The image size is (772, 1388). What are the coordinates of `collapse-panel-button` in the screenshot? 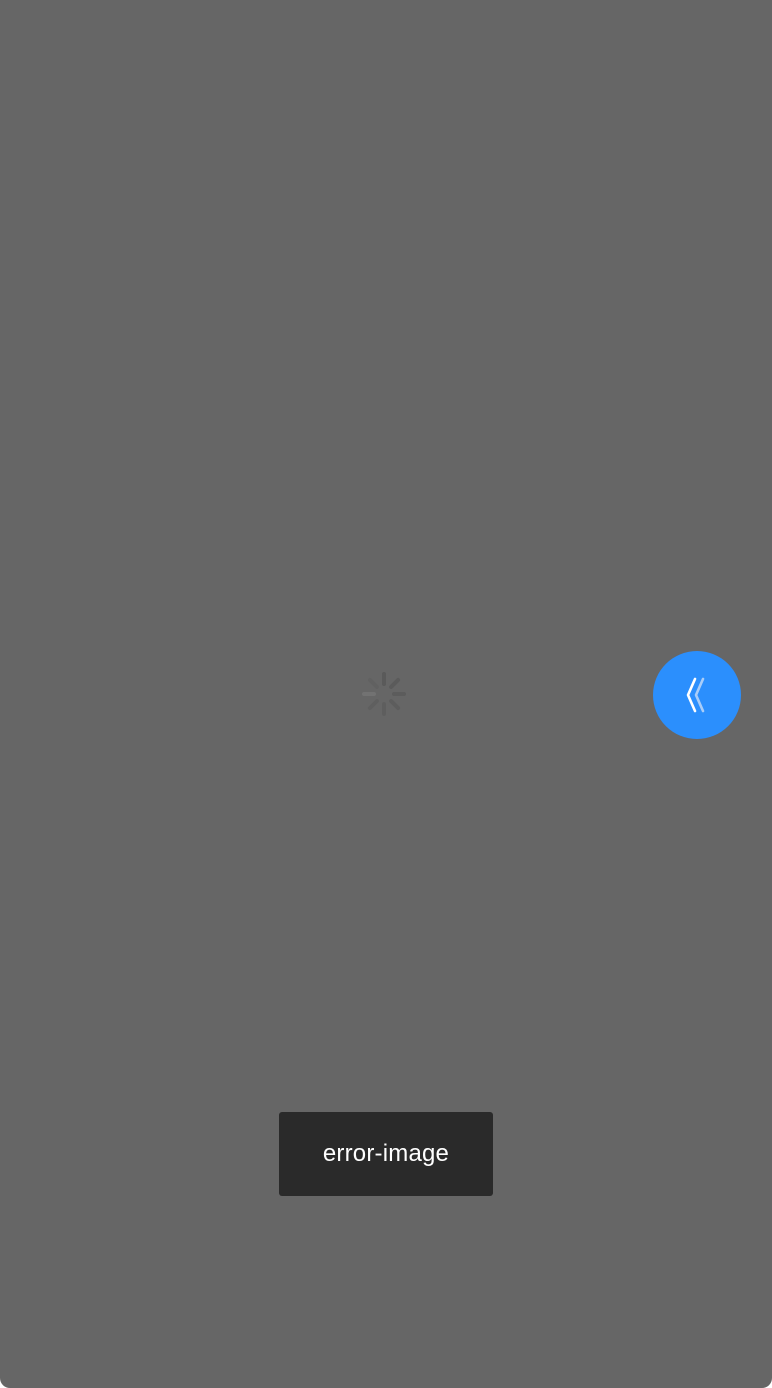 It's located at (697, 695).